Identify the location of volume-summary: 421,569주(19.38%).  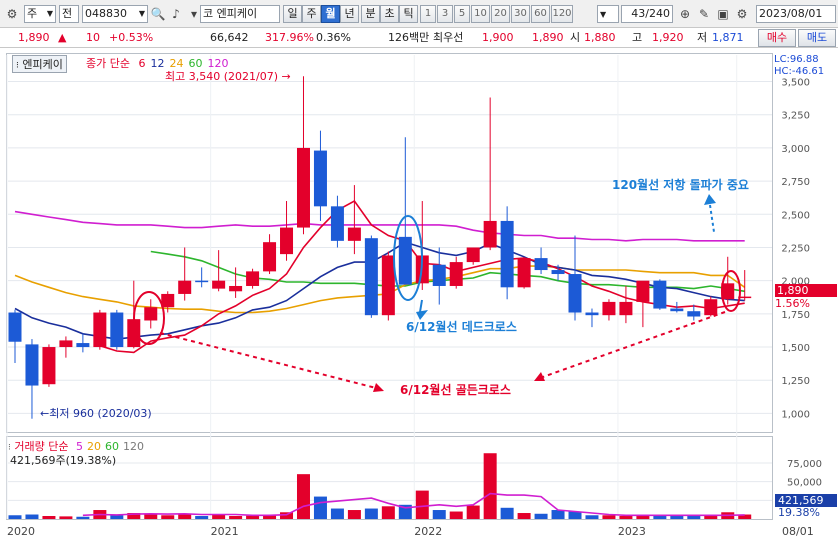
(63, 460).